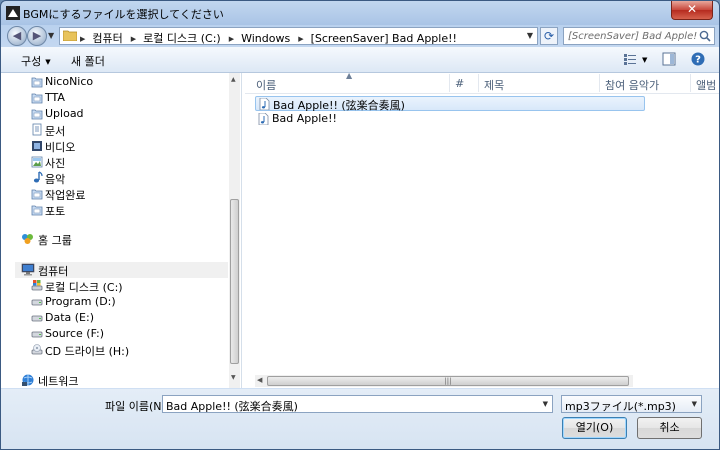 The height and width of the screenshot is (450, 720). I want to click on pictures-icon, so click(37, 161).